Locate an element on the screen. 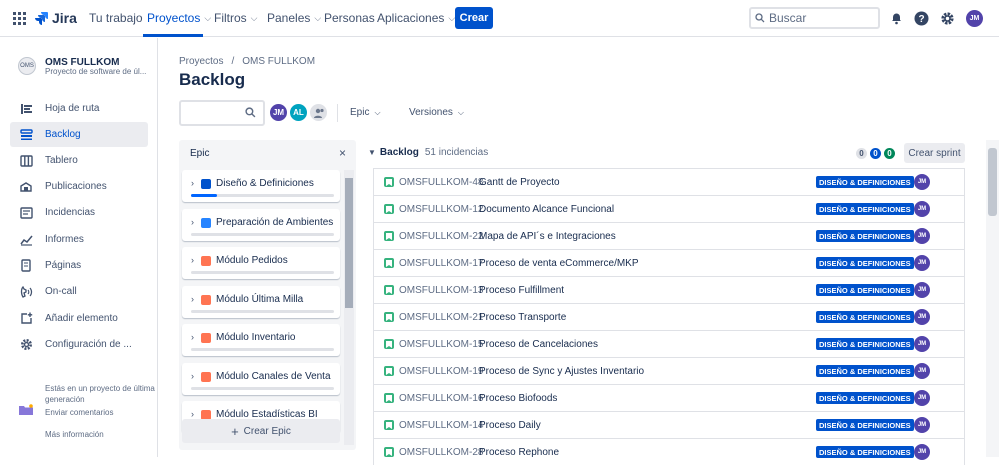 This screenshot has height=465, width=999. versions-filter-dropdown: Versiones ⌵ is located at coordinates (436, 112).